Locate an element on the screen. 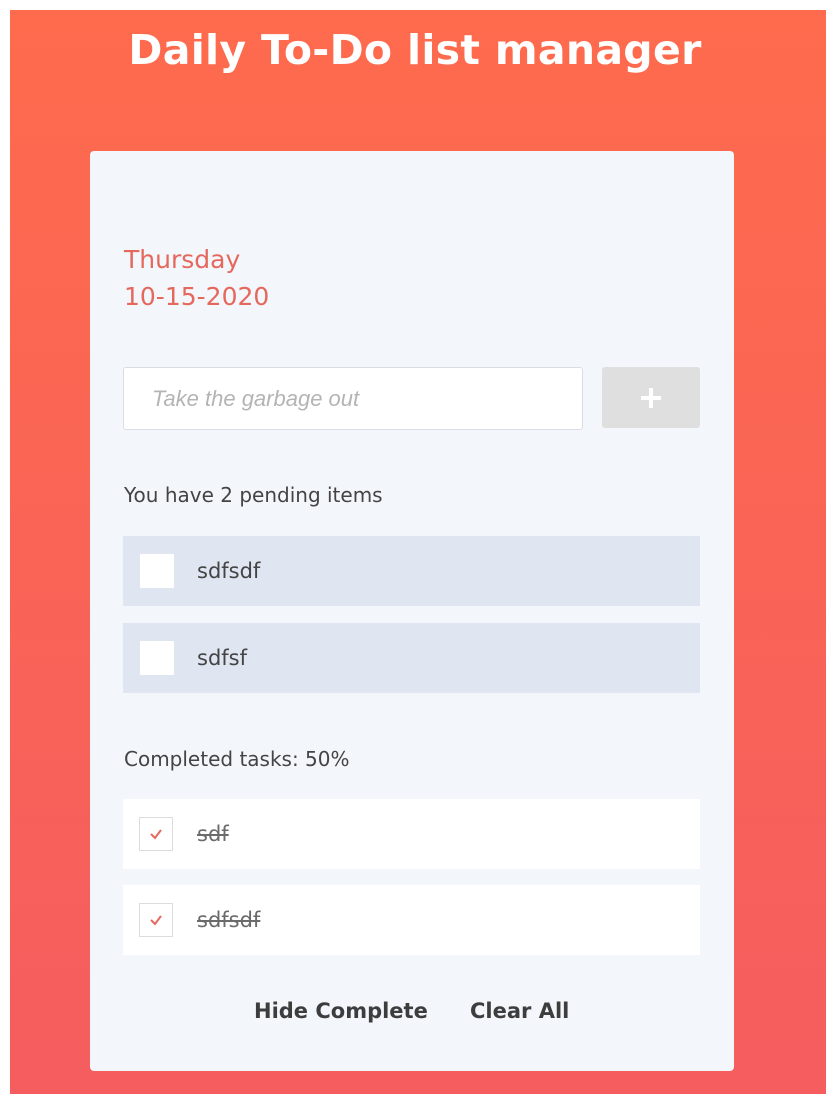  clear-all-button: Clear All is located at coordinates (519, 1011).